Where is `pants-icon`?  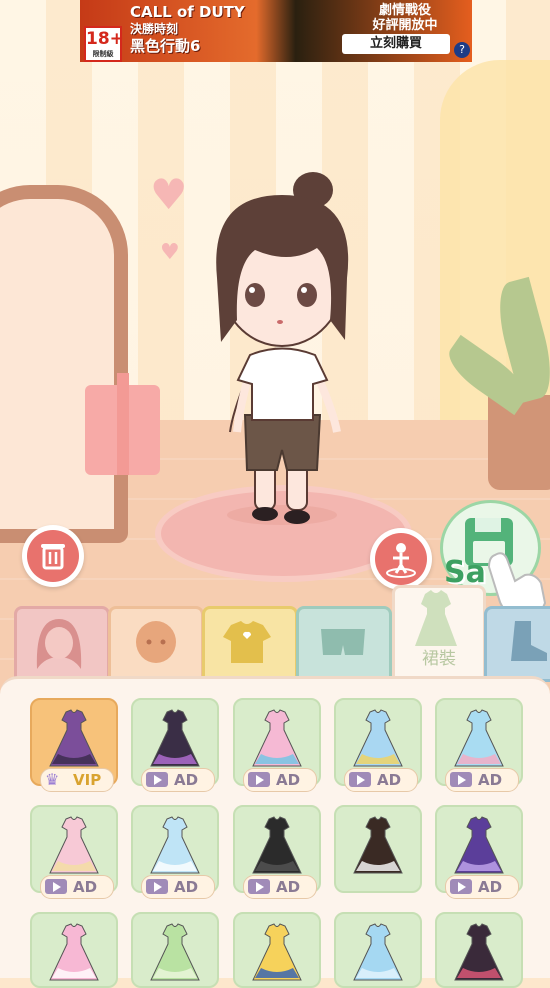
pants-icon is located at coordinates (343, 642).